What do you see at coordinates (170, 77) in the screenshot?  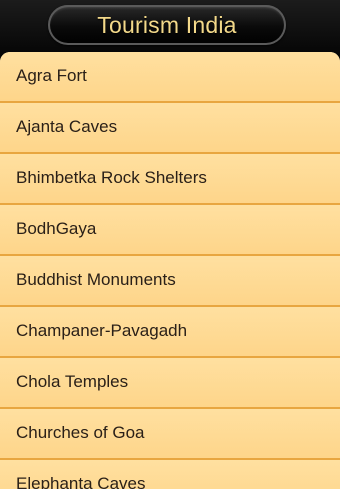 I see `list-item-agra-fort: Agra Fort` at bounding box center [170, 77].